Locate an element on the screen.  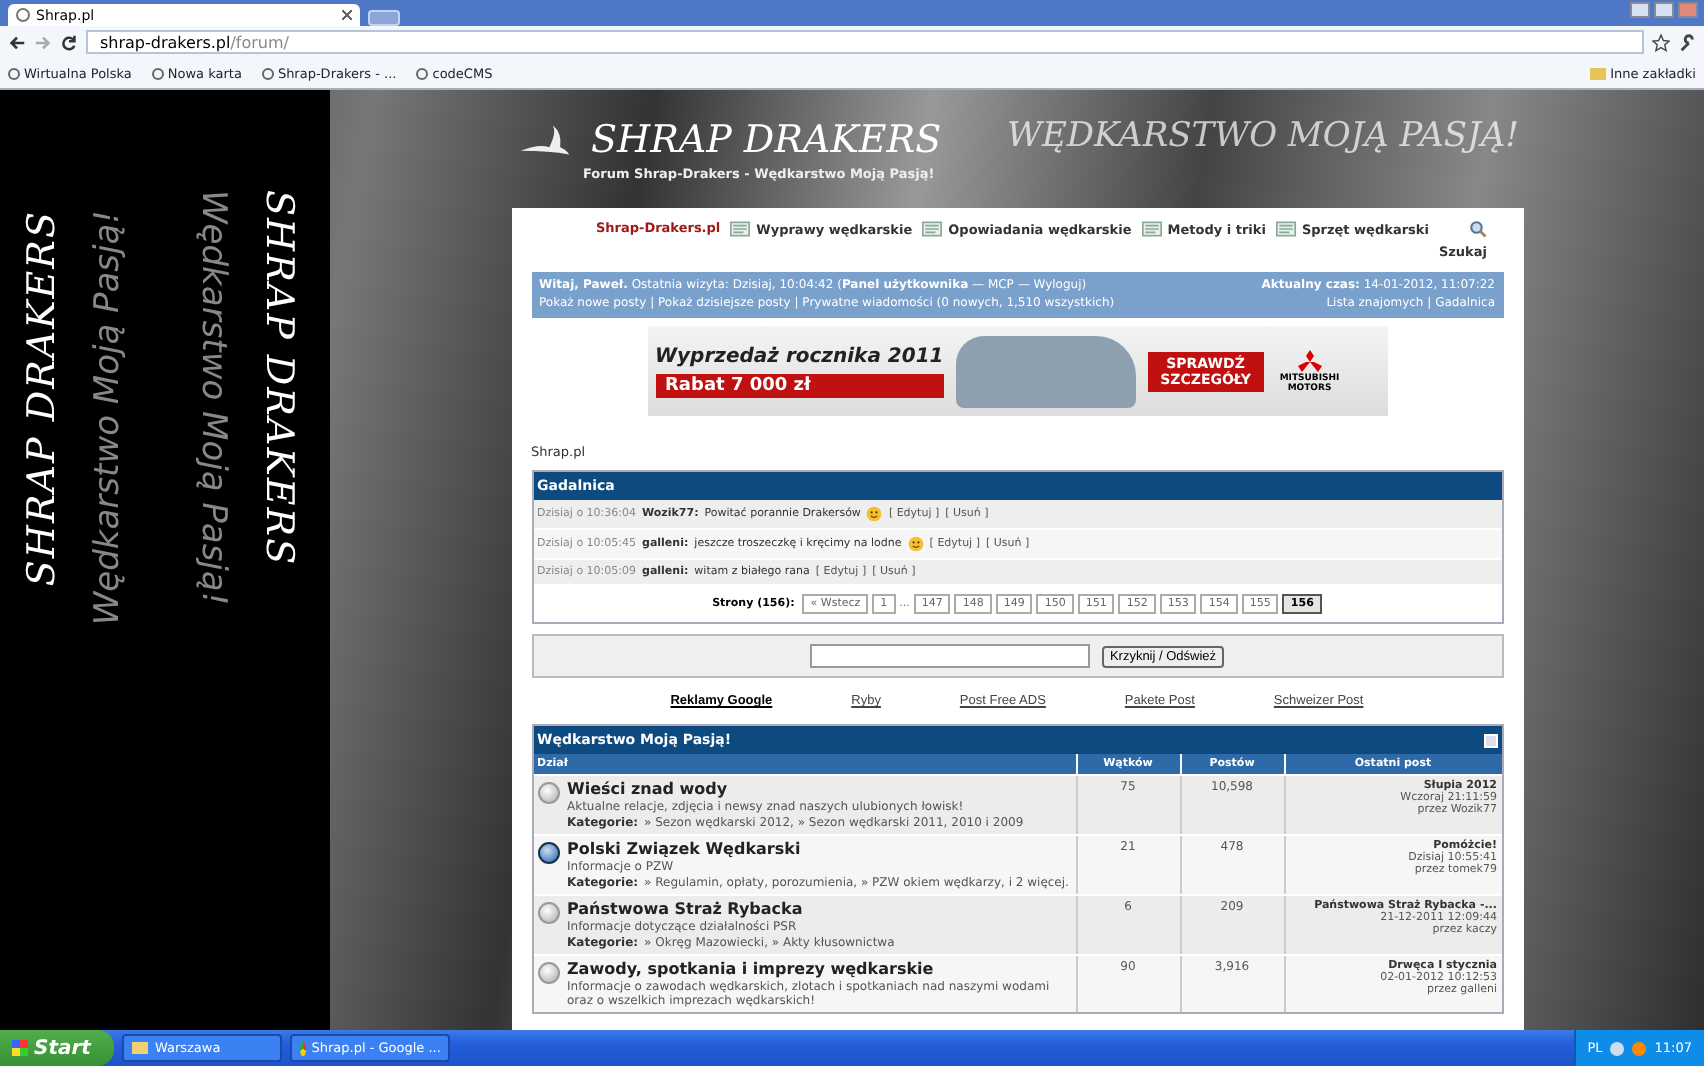
search-icon is located at coordinates (1477, 229).